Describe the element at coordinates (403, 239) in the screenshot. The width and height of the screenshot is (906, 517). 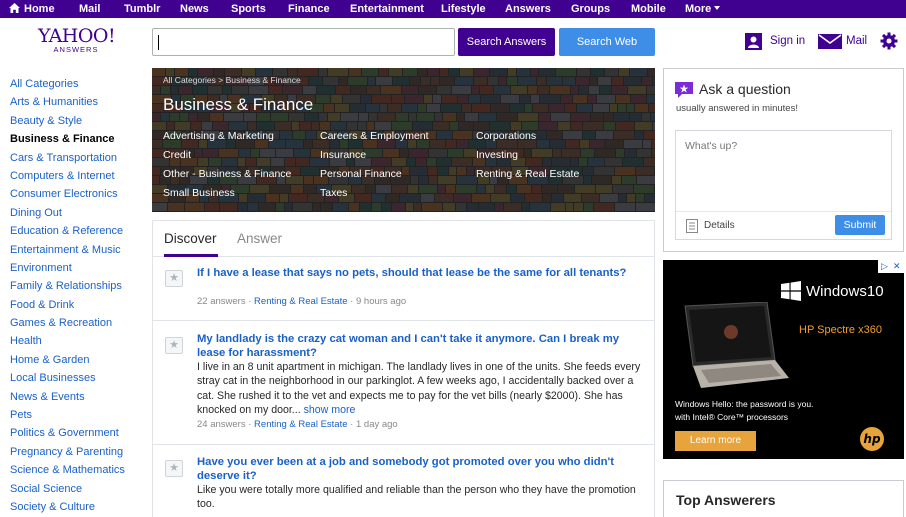
I see `feed-tabs: Discover Answer` at that location.